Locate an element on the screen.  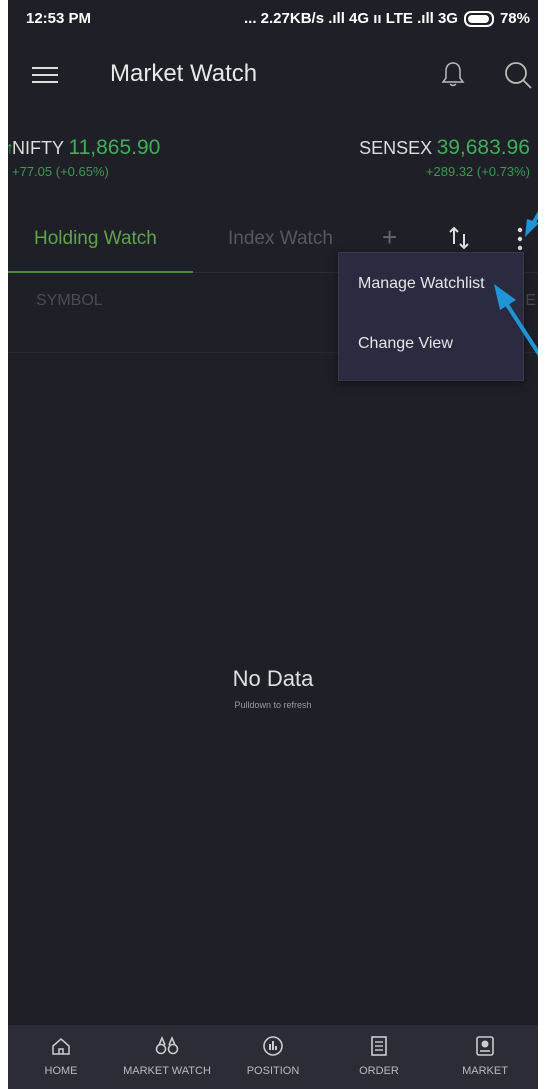
nifty-ticker: NIFTY 11,865.90 +77.05 (+0.65%) is located at coordinates (86, 157).